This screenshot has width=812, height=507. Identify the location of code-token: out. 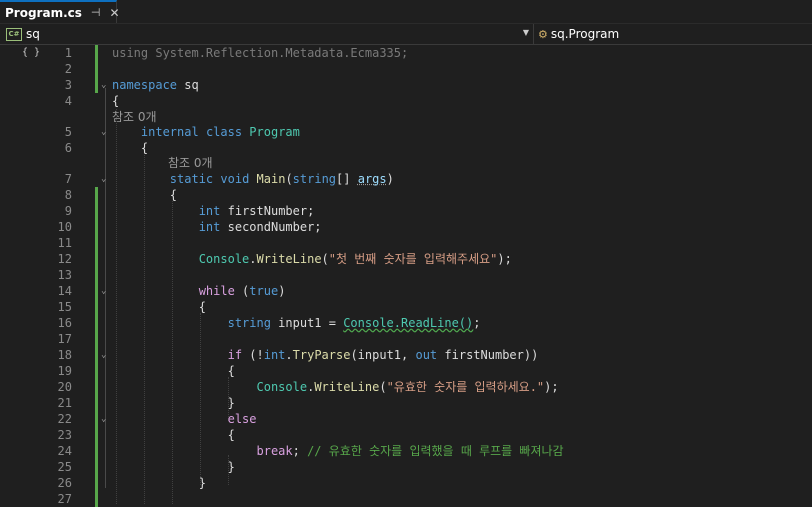
(426, 355).